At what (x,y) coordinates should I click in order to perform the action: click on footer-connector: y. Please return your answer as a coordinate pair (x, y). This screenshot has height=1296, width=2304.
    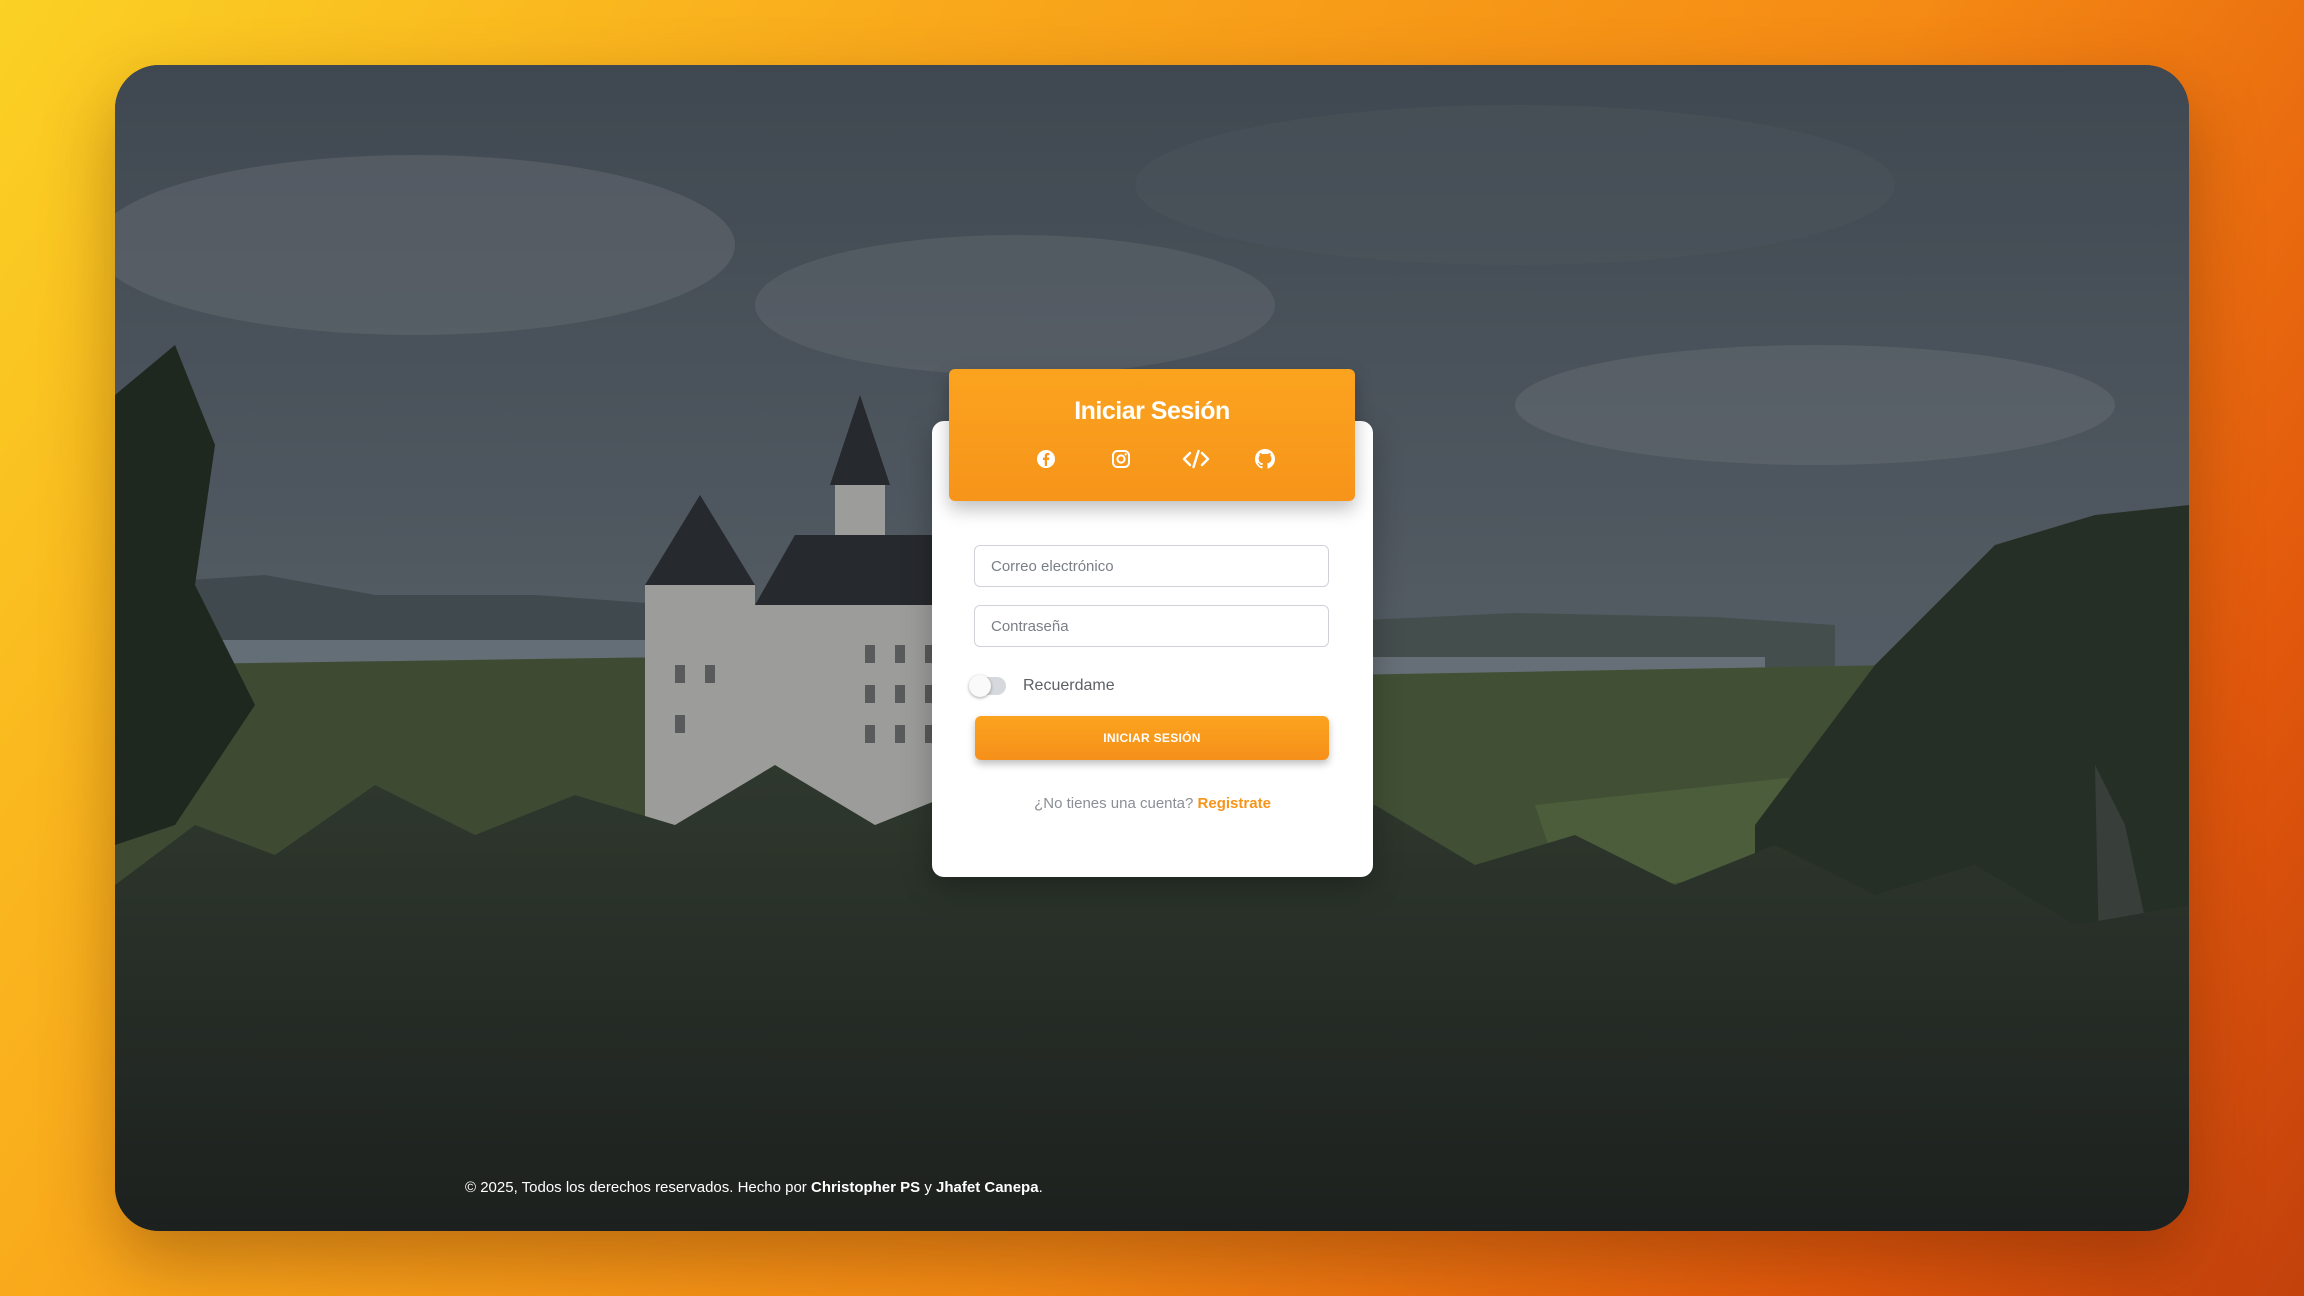
    Looking at the image, I should click on (928, 1187).